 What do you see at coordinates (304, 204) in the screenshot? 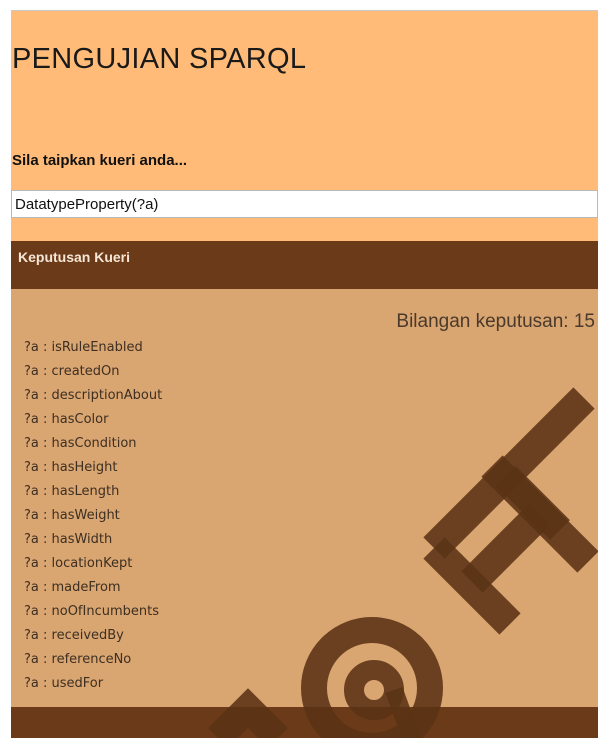
I see `query-input` at bounding box center [304, 204].